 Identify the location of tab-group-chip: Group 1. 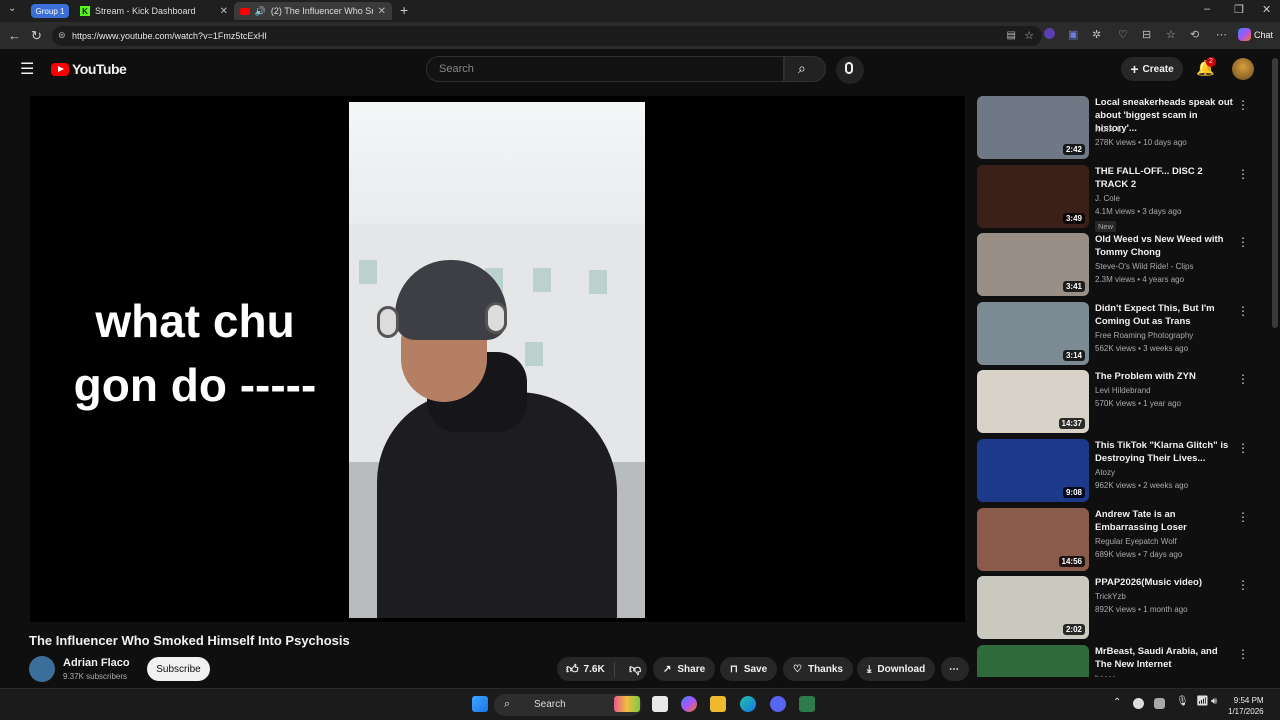
(50, 11).